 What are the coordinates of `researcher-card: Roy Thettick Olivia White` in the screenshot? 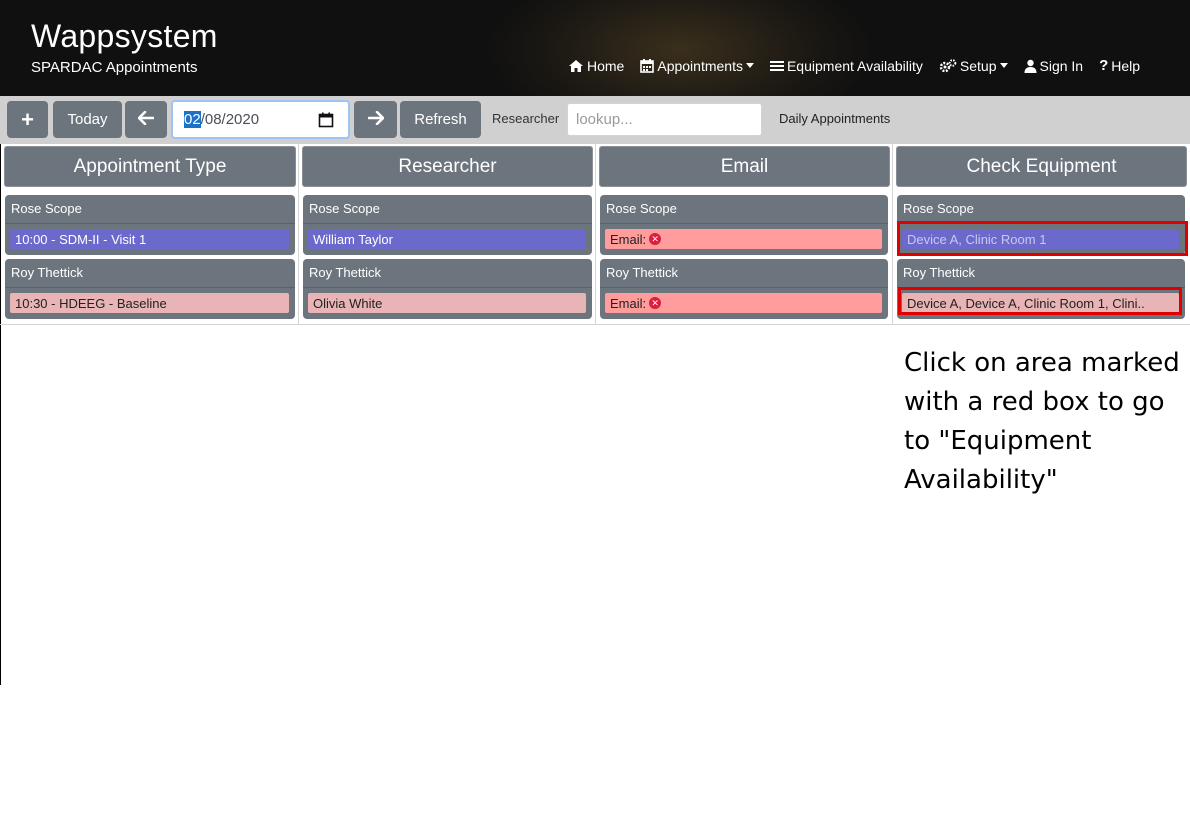 It's located at (447, 289).